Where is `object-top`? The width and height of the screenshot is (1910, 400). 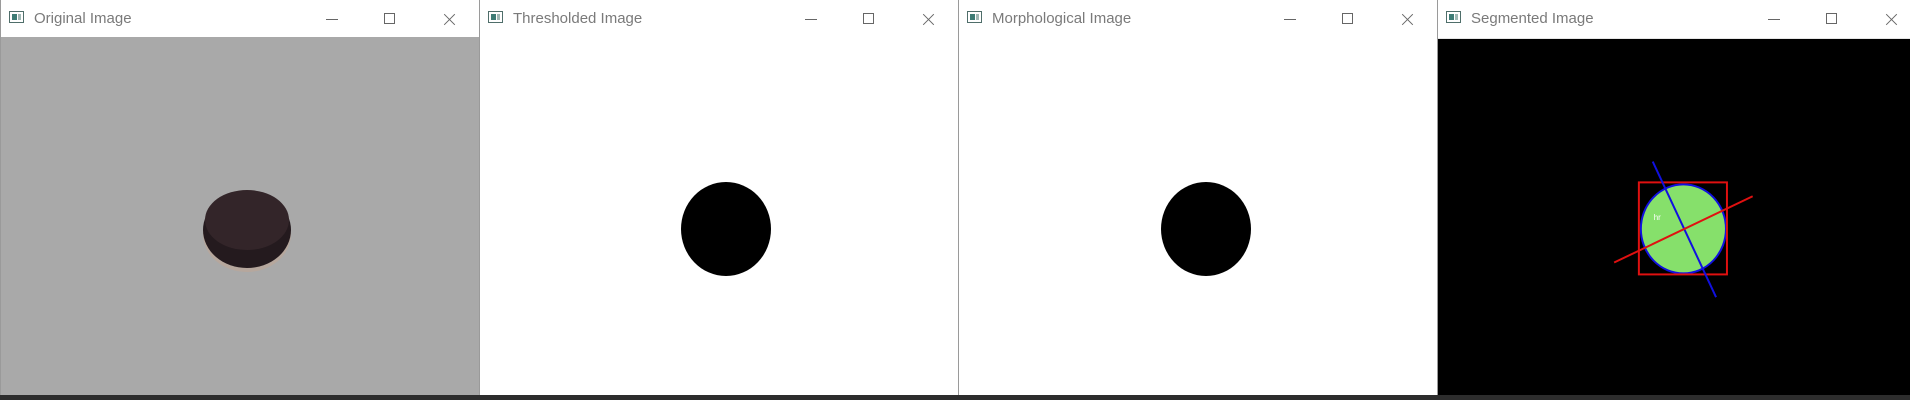 object-top is located at coordinates (247, 220).